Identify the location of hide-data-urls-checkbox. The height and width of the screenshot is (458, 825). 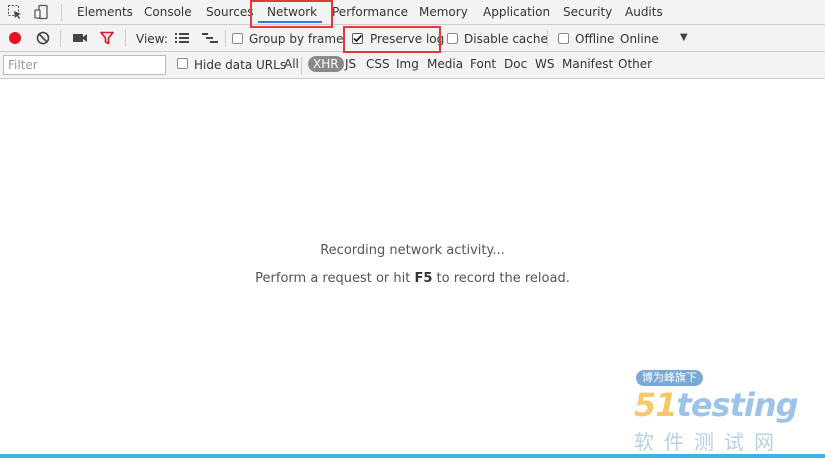
(182, 63).